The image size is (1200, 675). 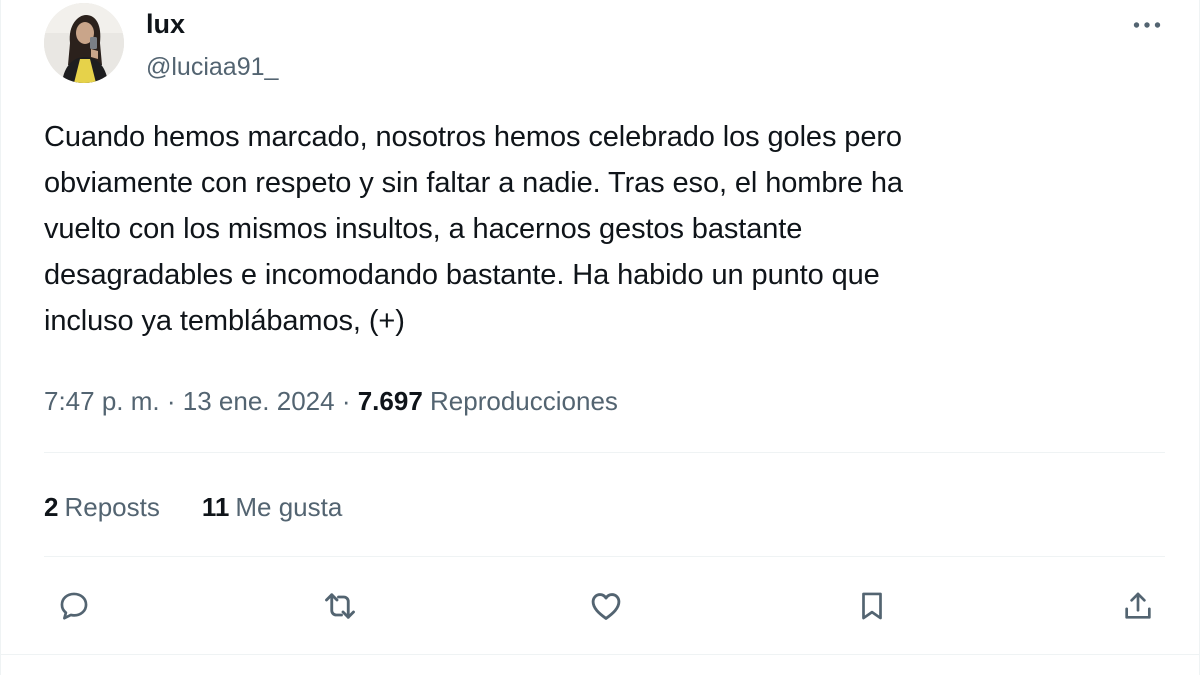 What do you see at coordinates (606, 44) in the screenshot?
I see `tweet-header: lux @luciaa91_` at bounding box center [606, 44].